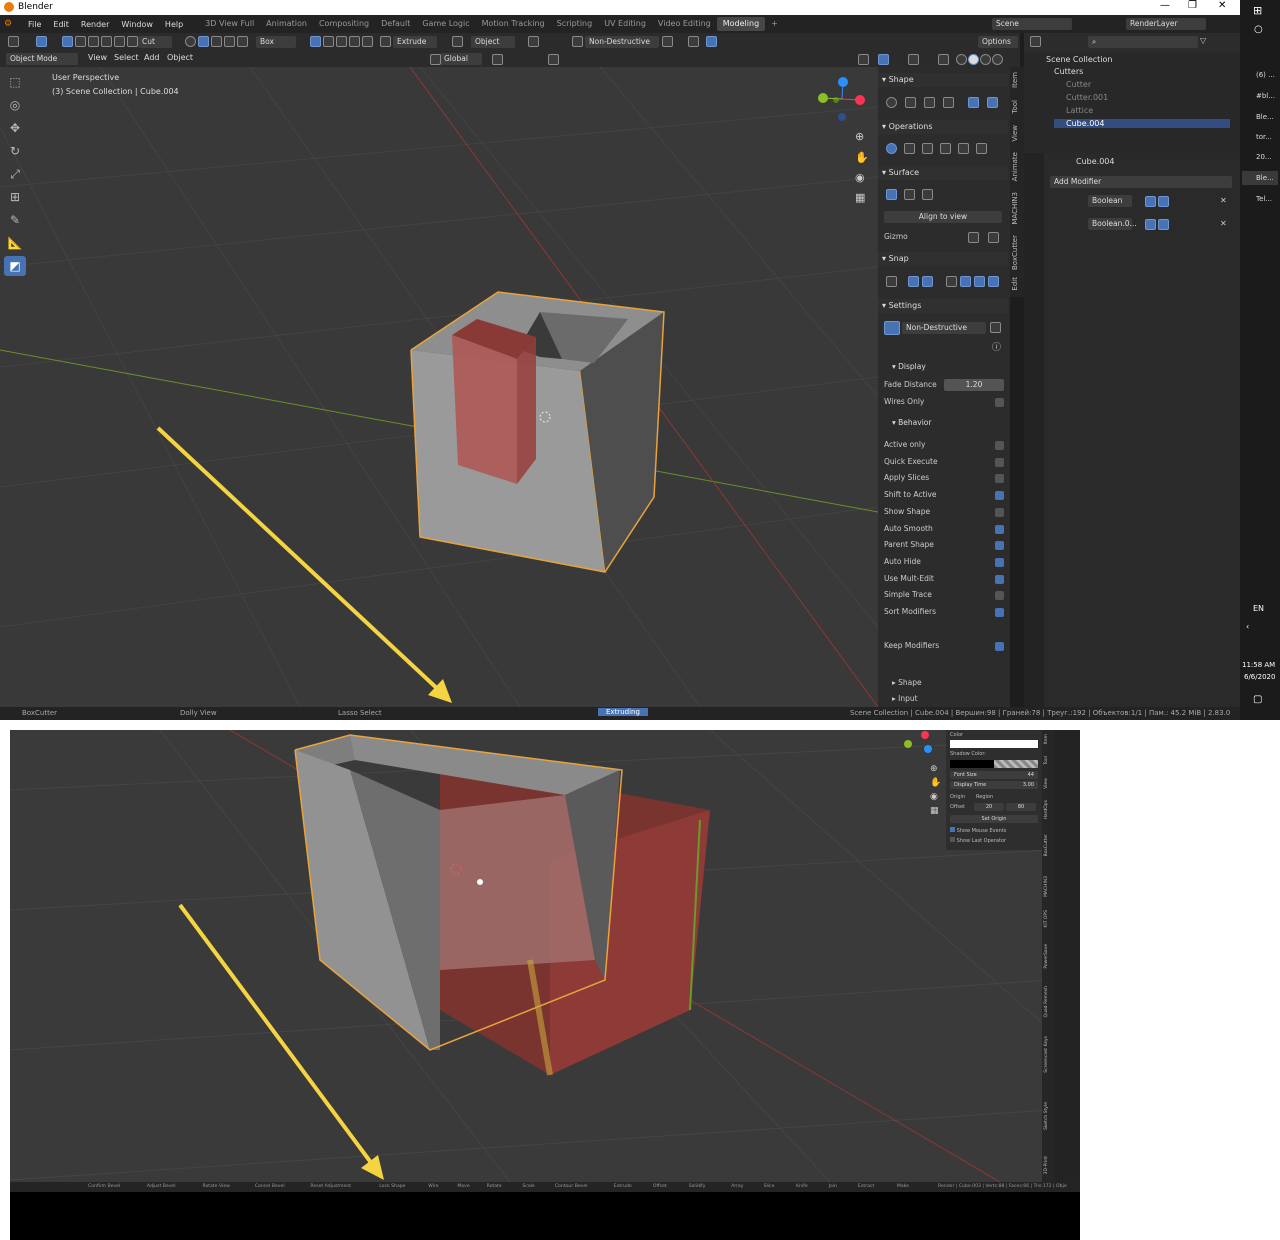 This screenshot has height=1240, width=1280. I want to click on extrude-dropdown: Extrude, so click(415, 42).